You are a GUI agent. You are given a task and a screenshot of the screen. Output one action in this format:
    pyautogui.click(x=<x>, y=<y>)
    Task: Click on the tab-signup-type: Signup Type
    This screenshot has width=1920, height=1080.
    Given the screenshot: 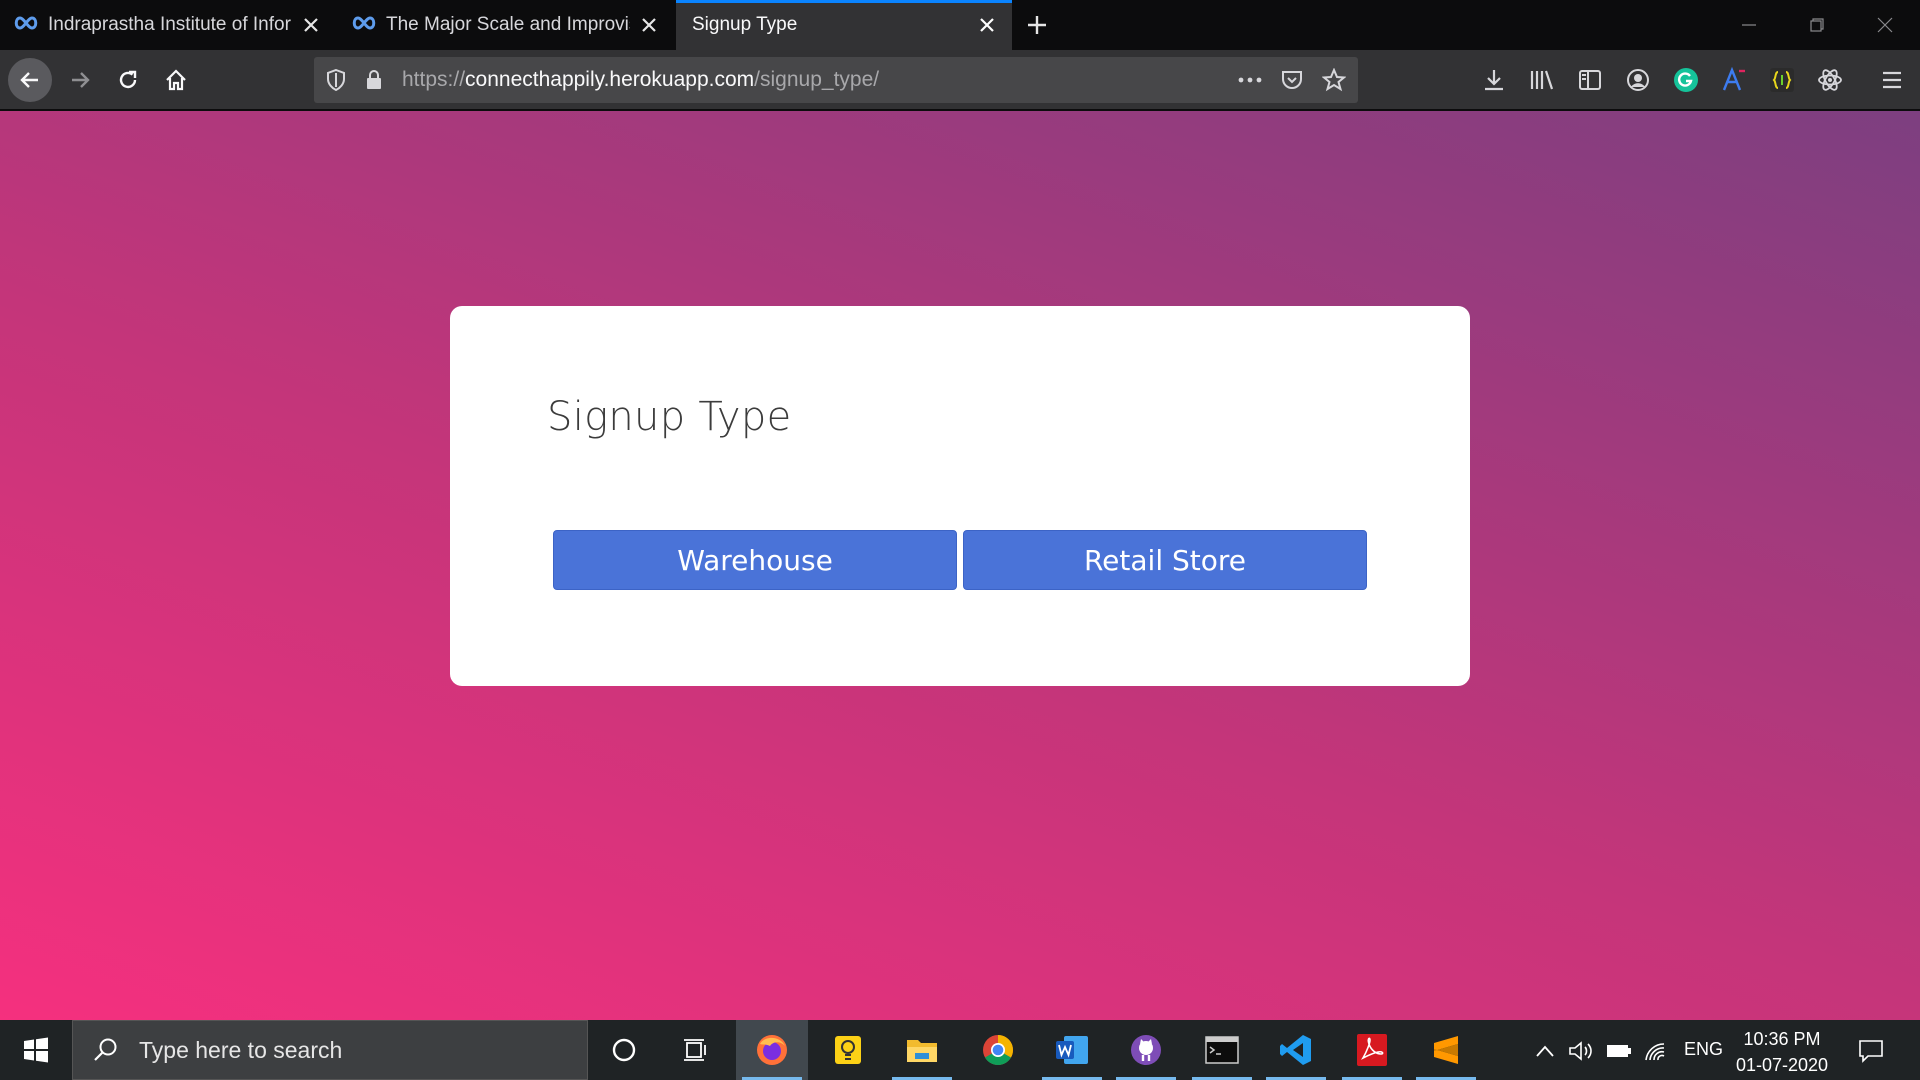 What is the action you would take?
    pyautogui.click(x=844, y=25)
    